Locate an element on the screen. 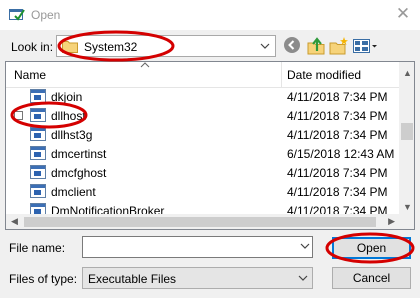 This screenshot has height=298, width=420. view-menu-button is located at coordinates (365, 46).